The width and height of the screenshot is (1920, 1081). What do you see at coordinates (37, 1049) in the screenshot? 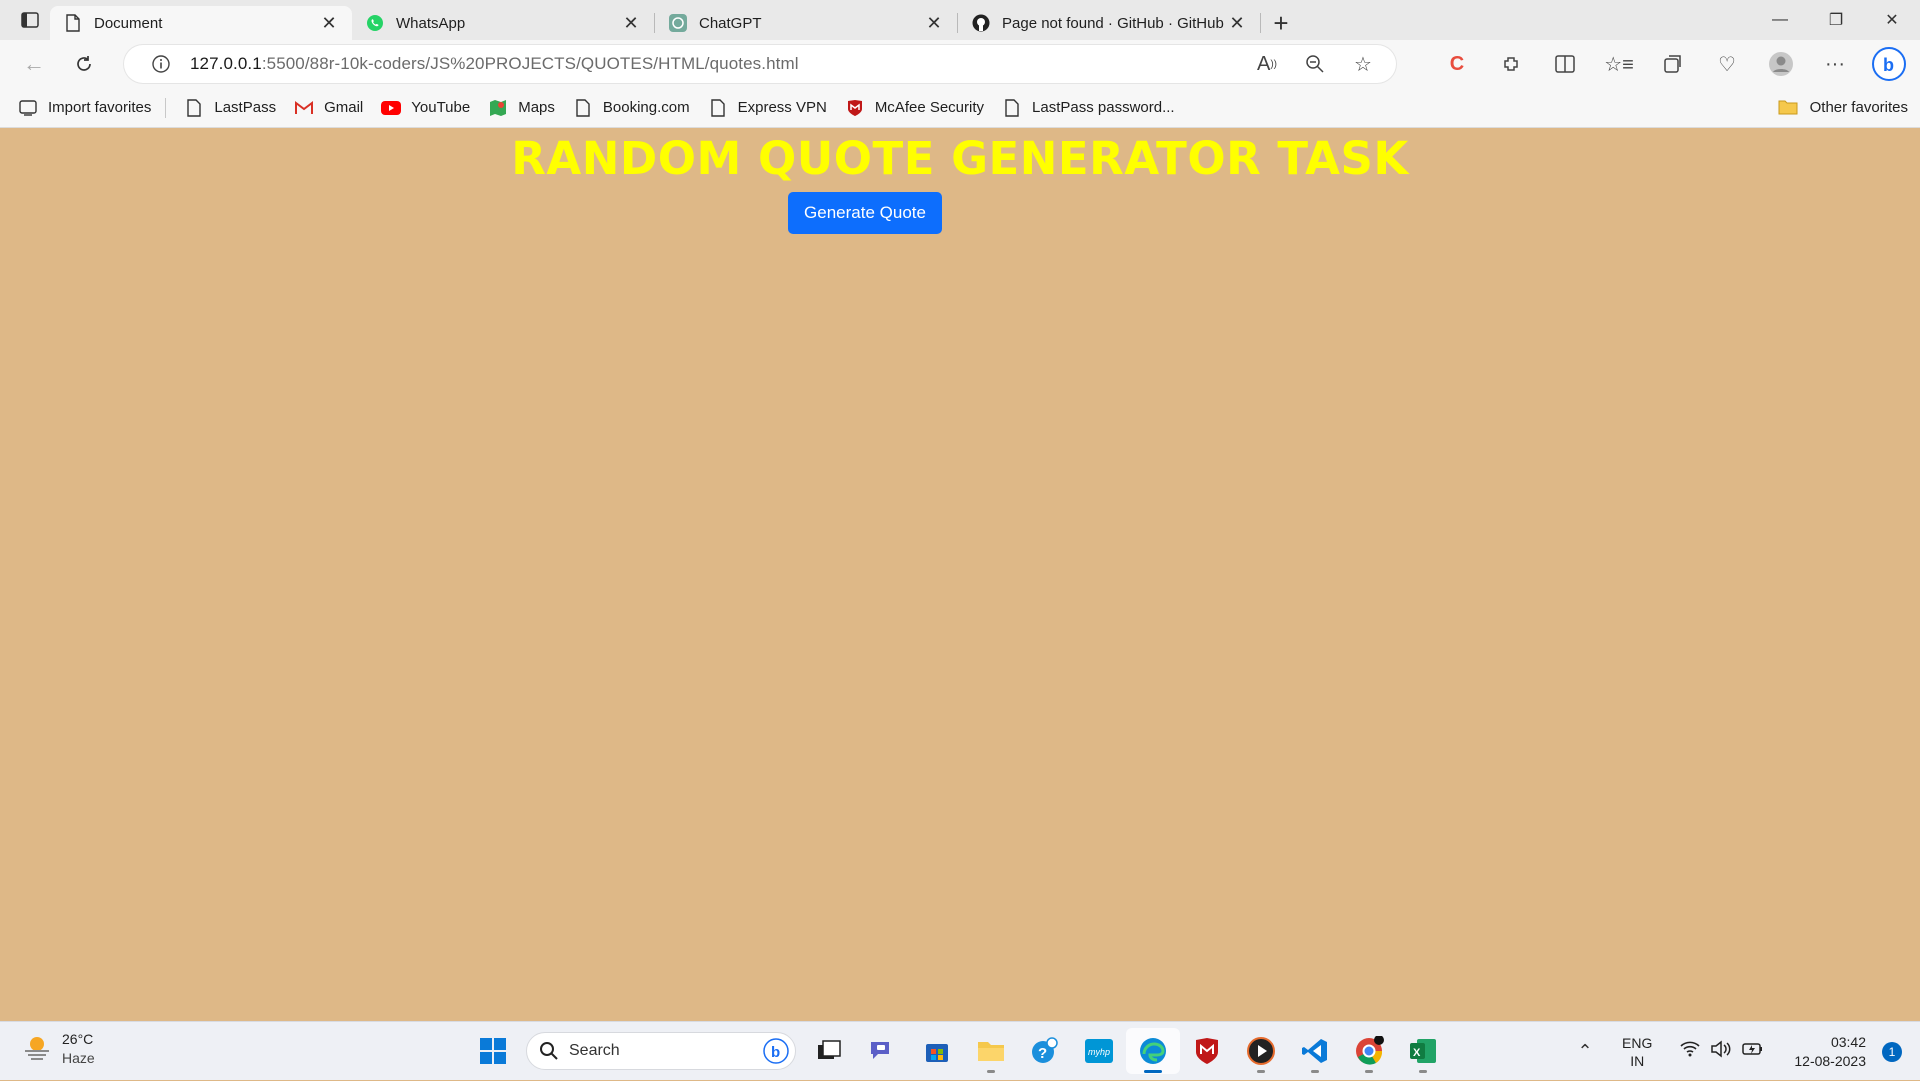
I see `weather-haze-icon` at bounding box center [37, 1049].